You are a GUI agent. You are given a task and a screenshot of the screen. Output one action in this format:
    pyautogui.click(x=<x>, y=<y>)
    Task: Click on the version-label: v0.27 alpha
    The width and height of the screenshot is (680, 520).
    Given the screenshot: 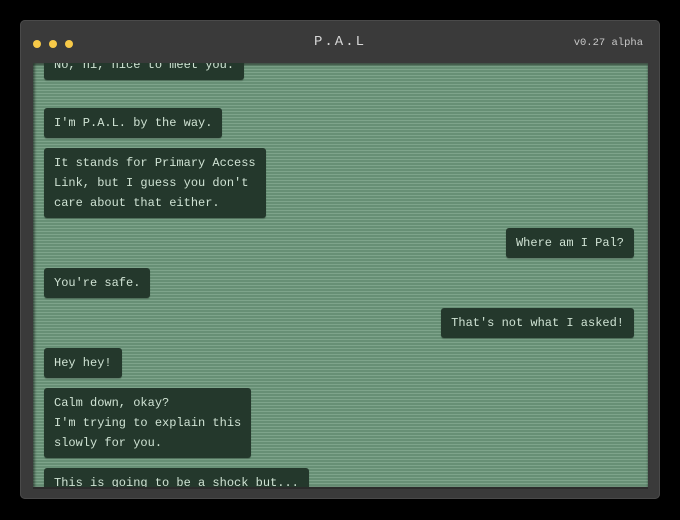 What is the action you would take?
    pyautogui.click(x=608, y=43)
    